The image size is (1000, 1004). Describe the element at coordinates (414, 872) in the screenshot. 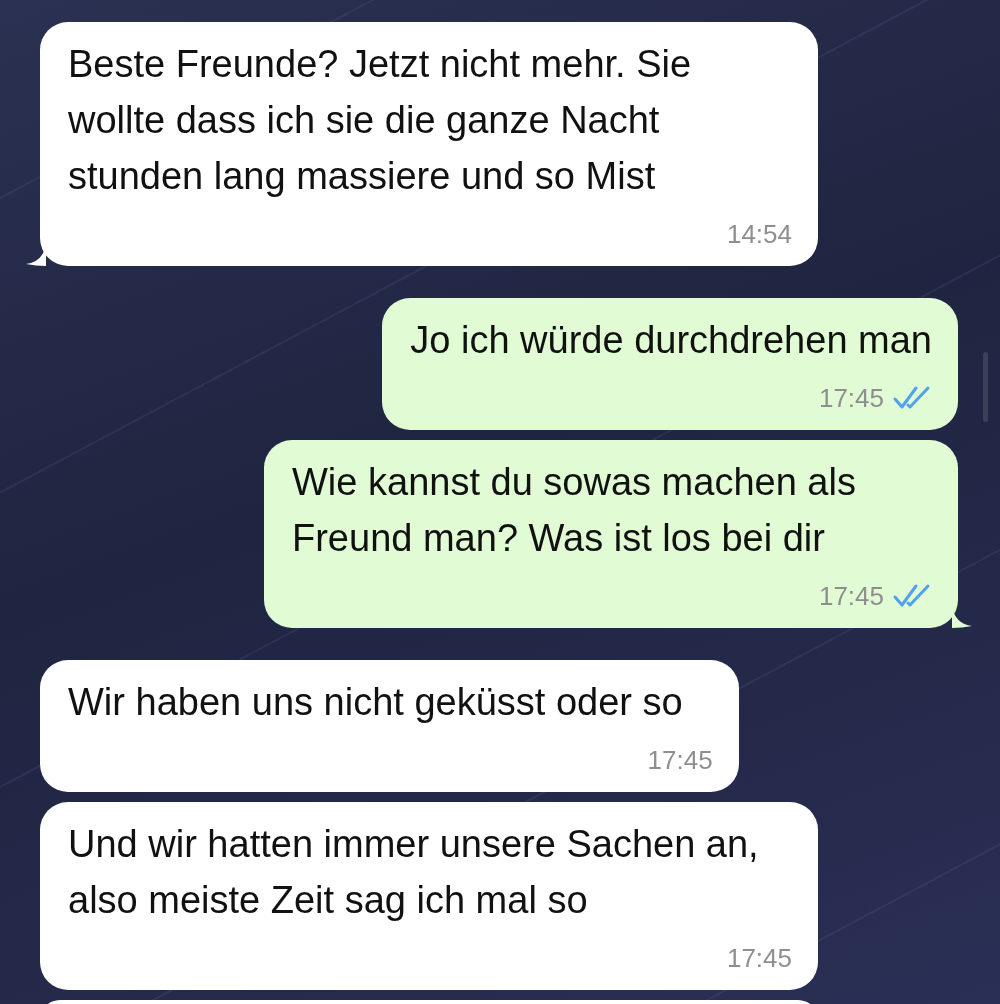

I see `message-text: Und wir hatten immer unsere Sachen an, also meiste Zeit sag ich mal so` at that location.